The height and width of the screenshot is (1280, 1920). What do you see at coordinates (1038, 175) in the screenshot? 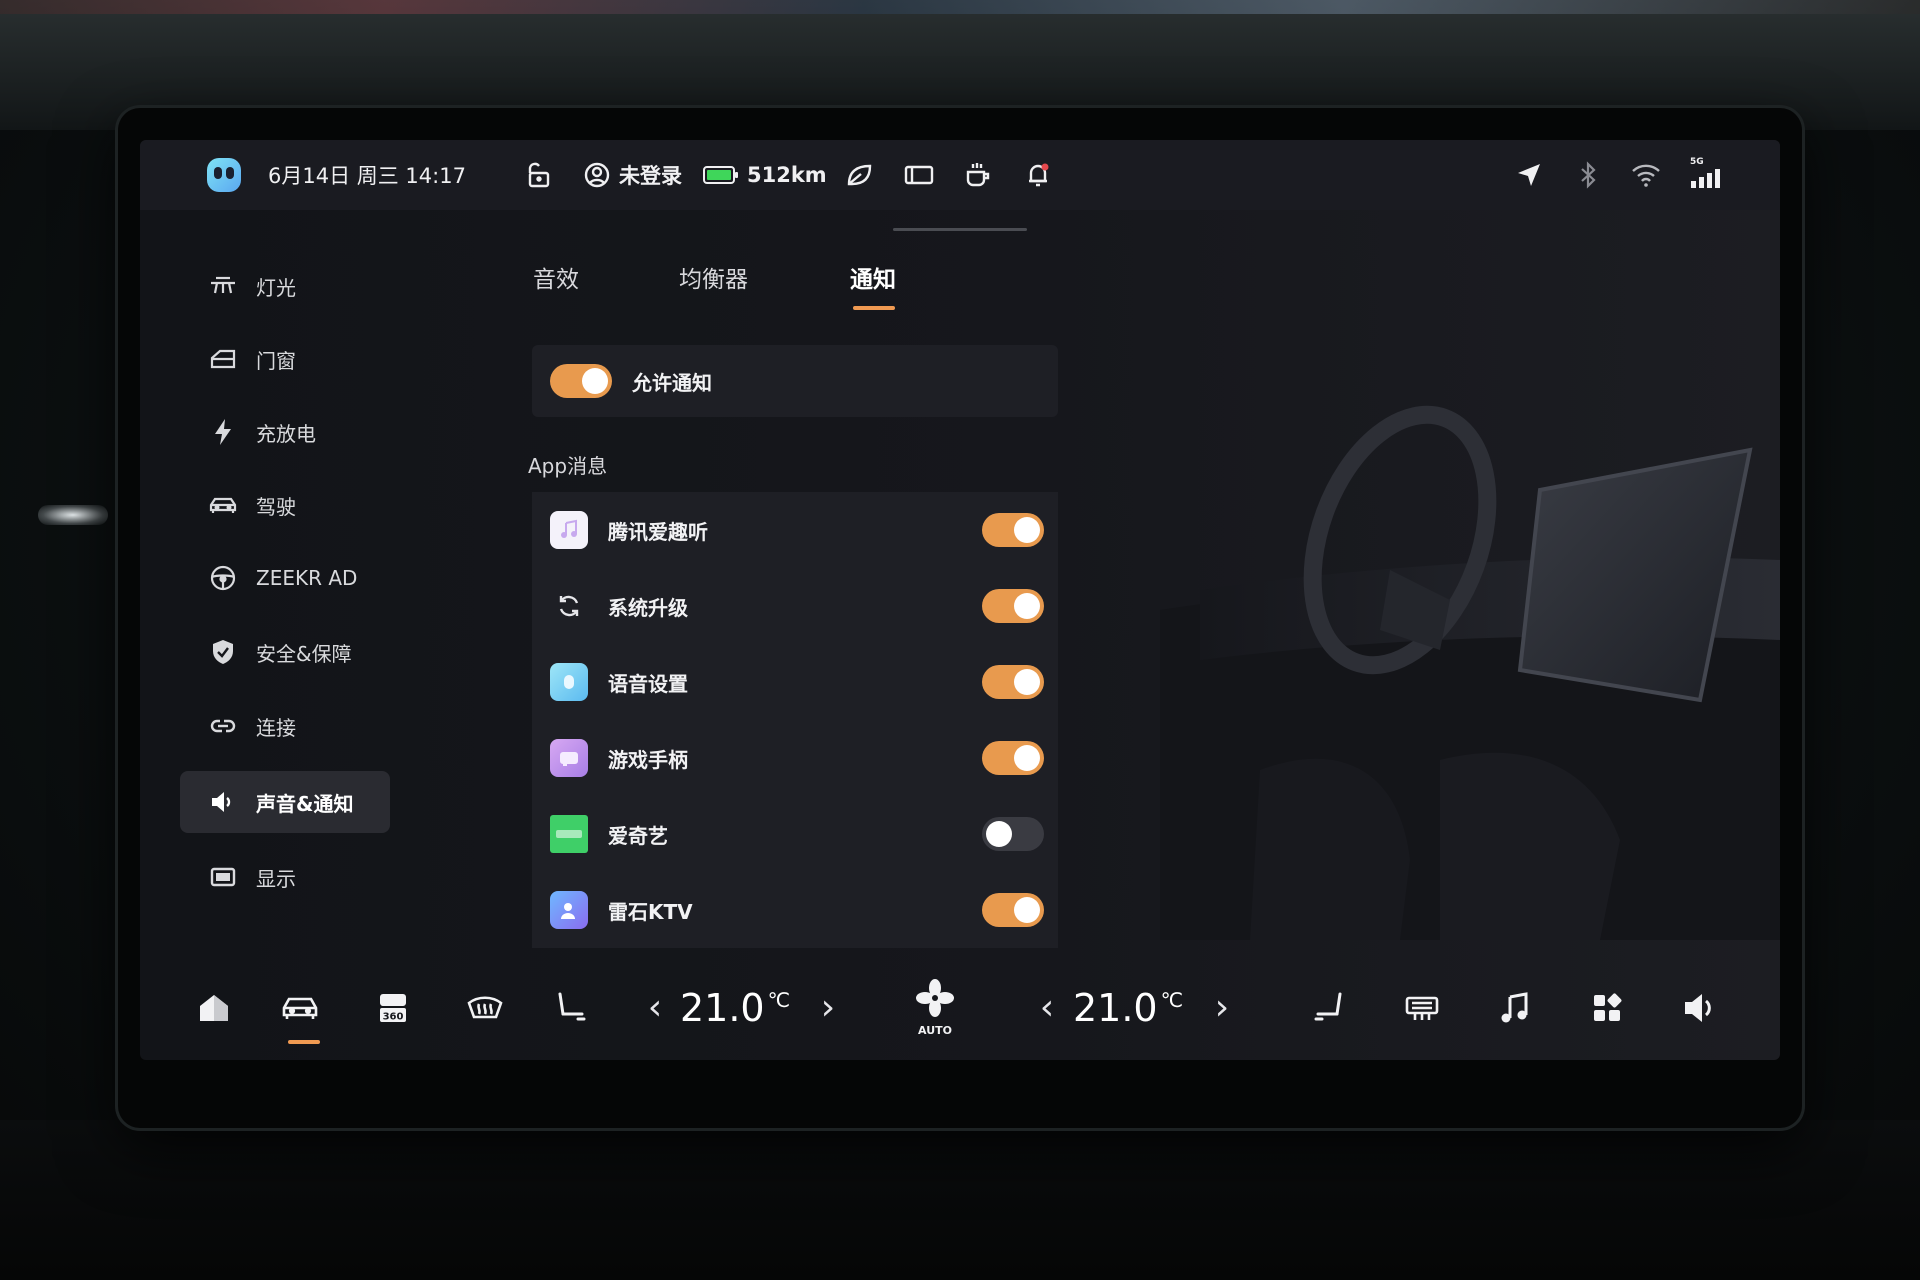
I see `notification-bell-icon` at bounding box center [1038, 175].